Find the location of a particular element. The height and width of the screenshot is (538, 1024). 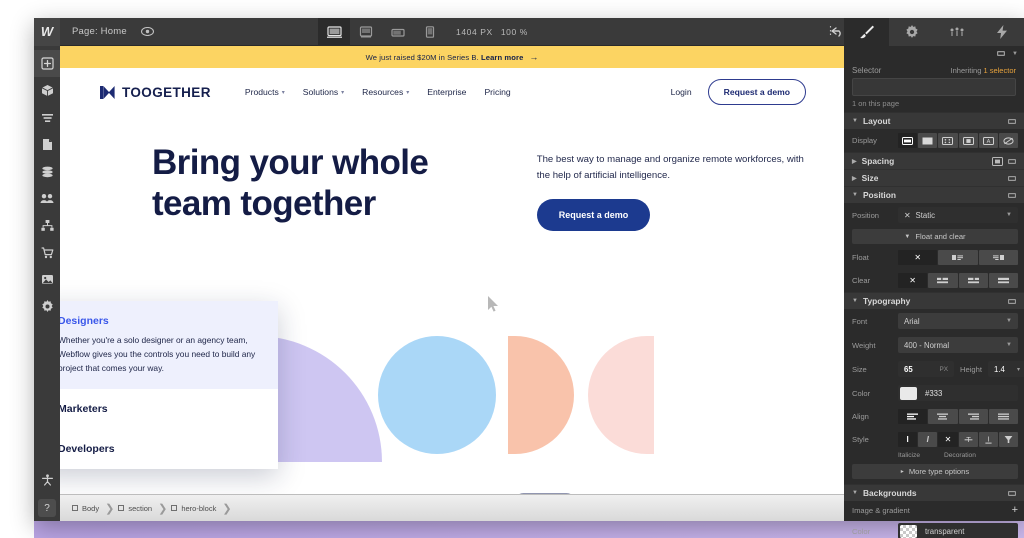

users-people-icon is located at coordinates (47, 198).